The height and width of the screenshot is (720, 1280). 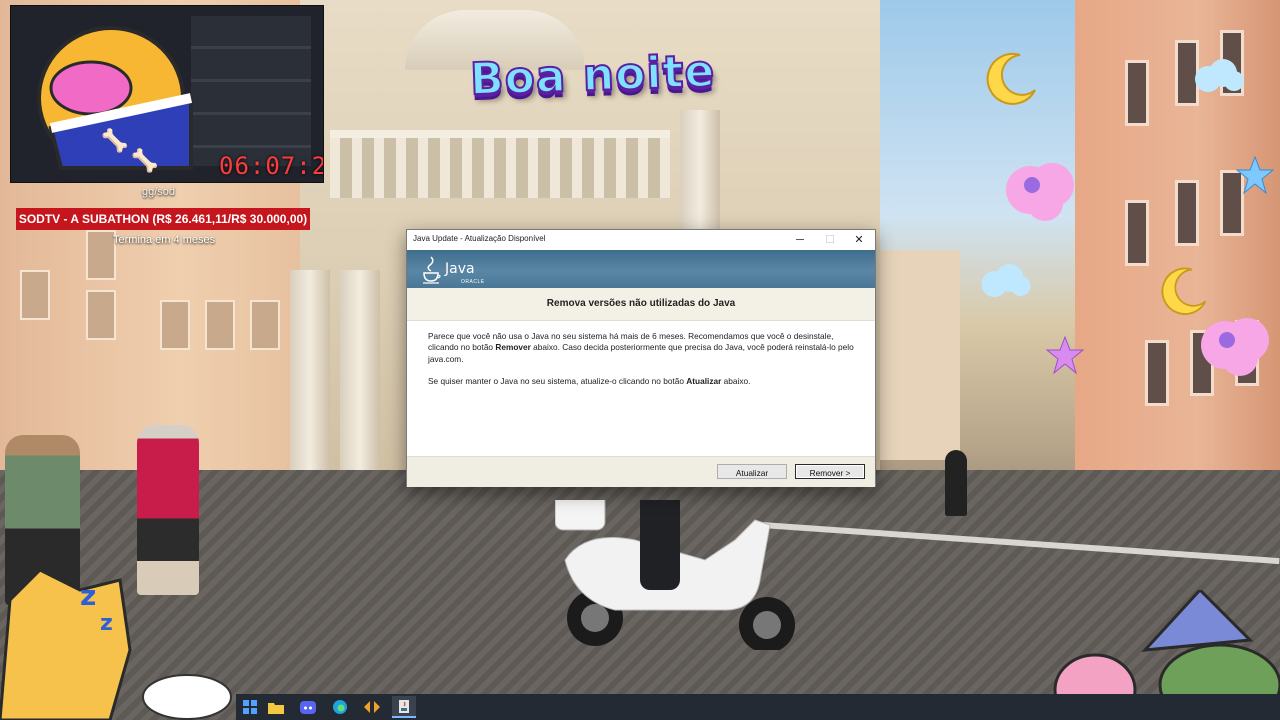 I want to click on java-update-icon, so click(x=404, y=707).